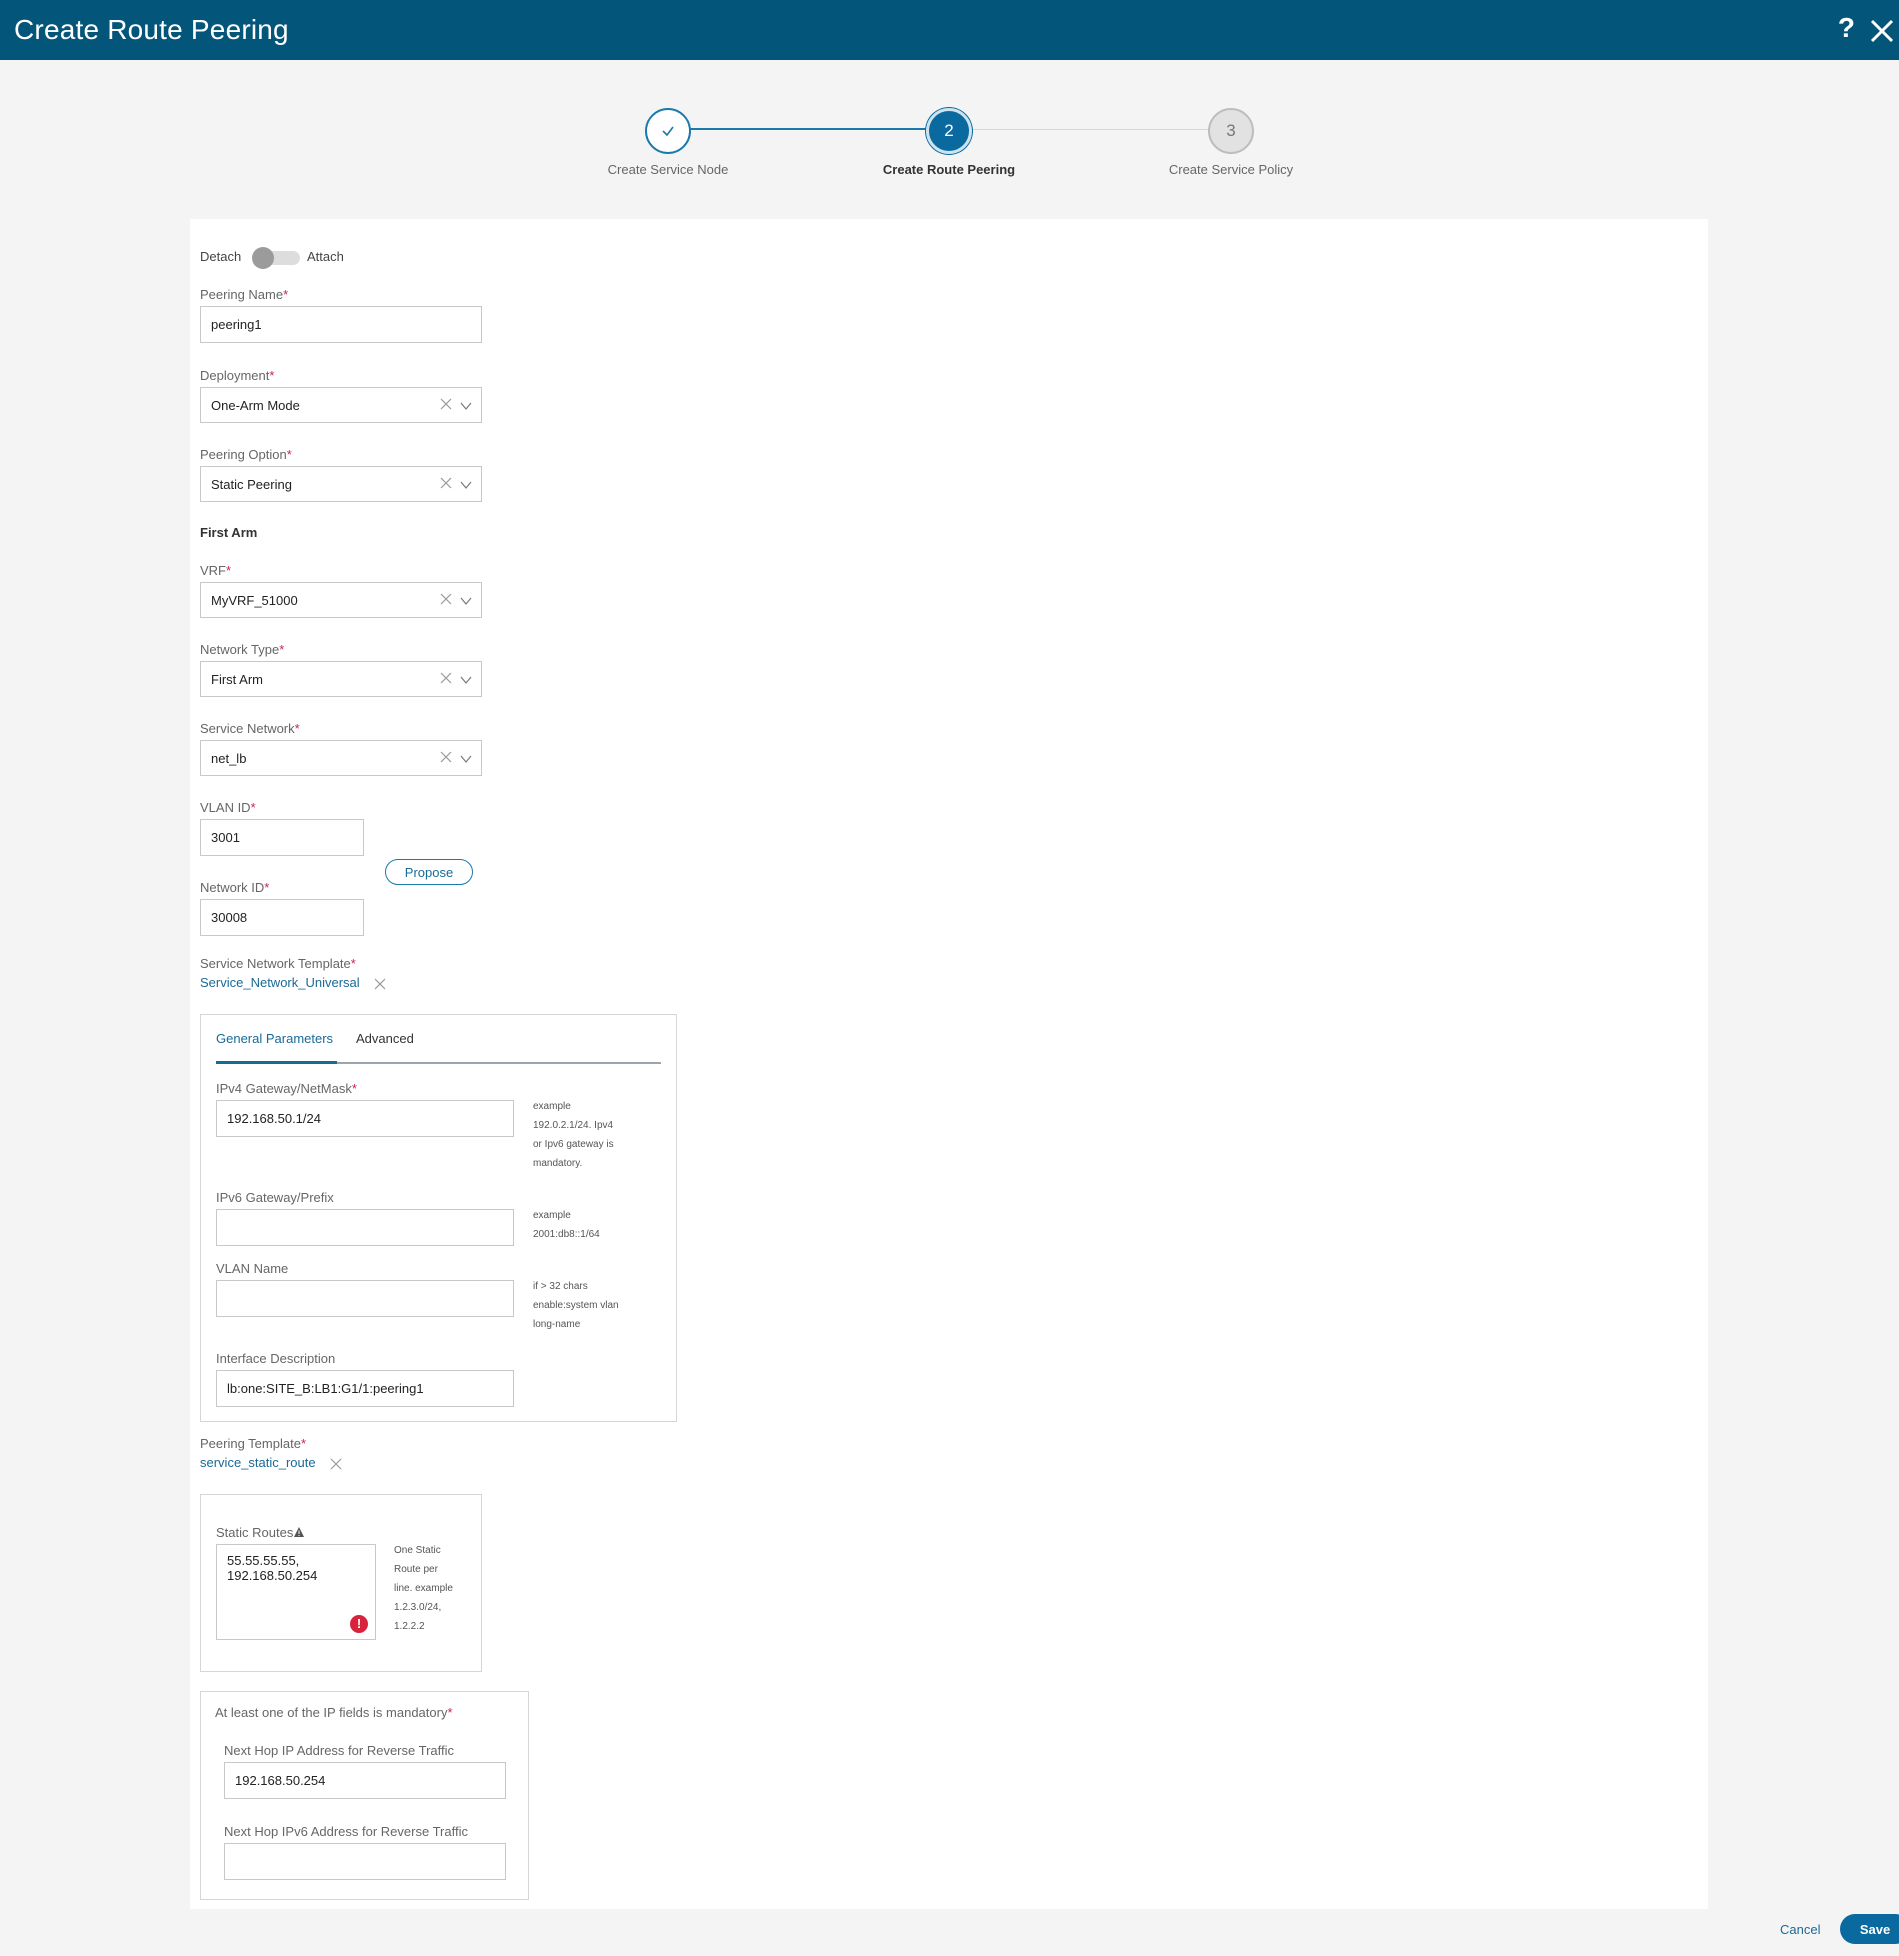 Image resolution: width=1899 pixels, height=1956 pixels. Describe the element at coordinates (250, 728) in the screenshot. I see `service-network-label: Service Network*` at that location.